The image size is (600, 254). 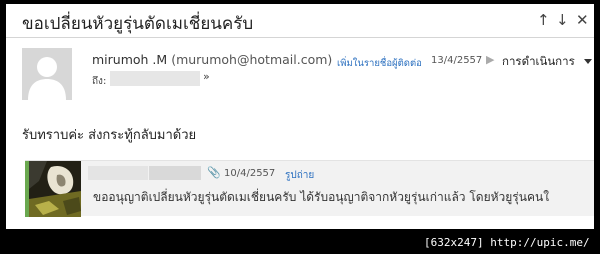 I want to click on quoted-sender-photo, so click(x=55, y=189).